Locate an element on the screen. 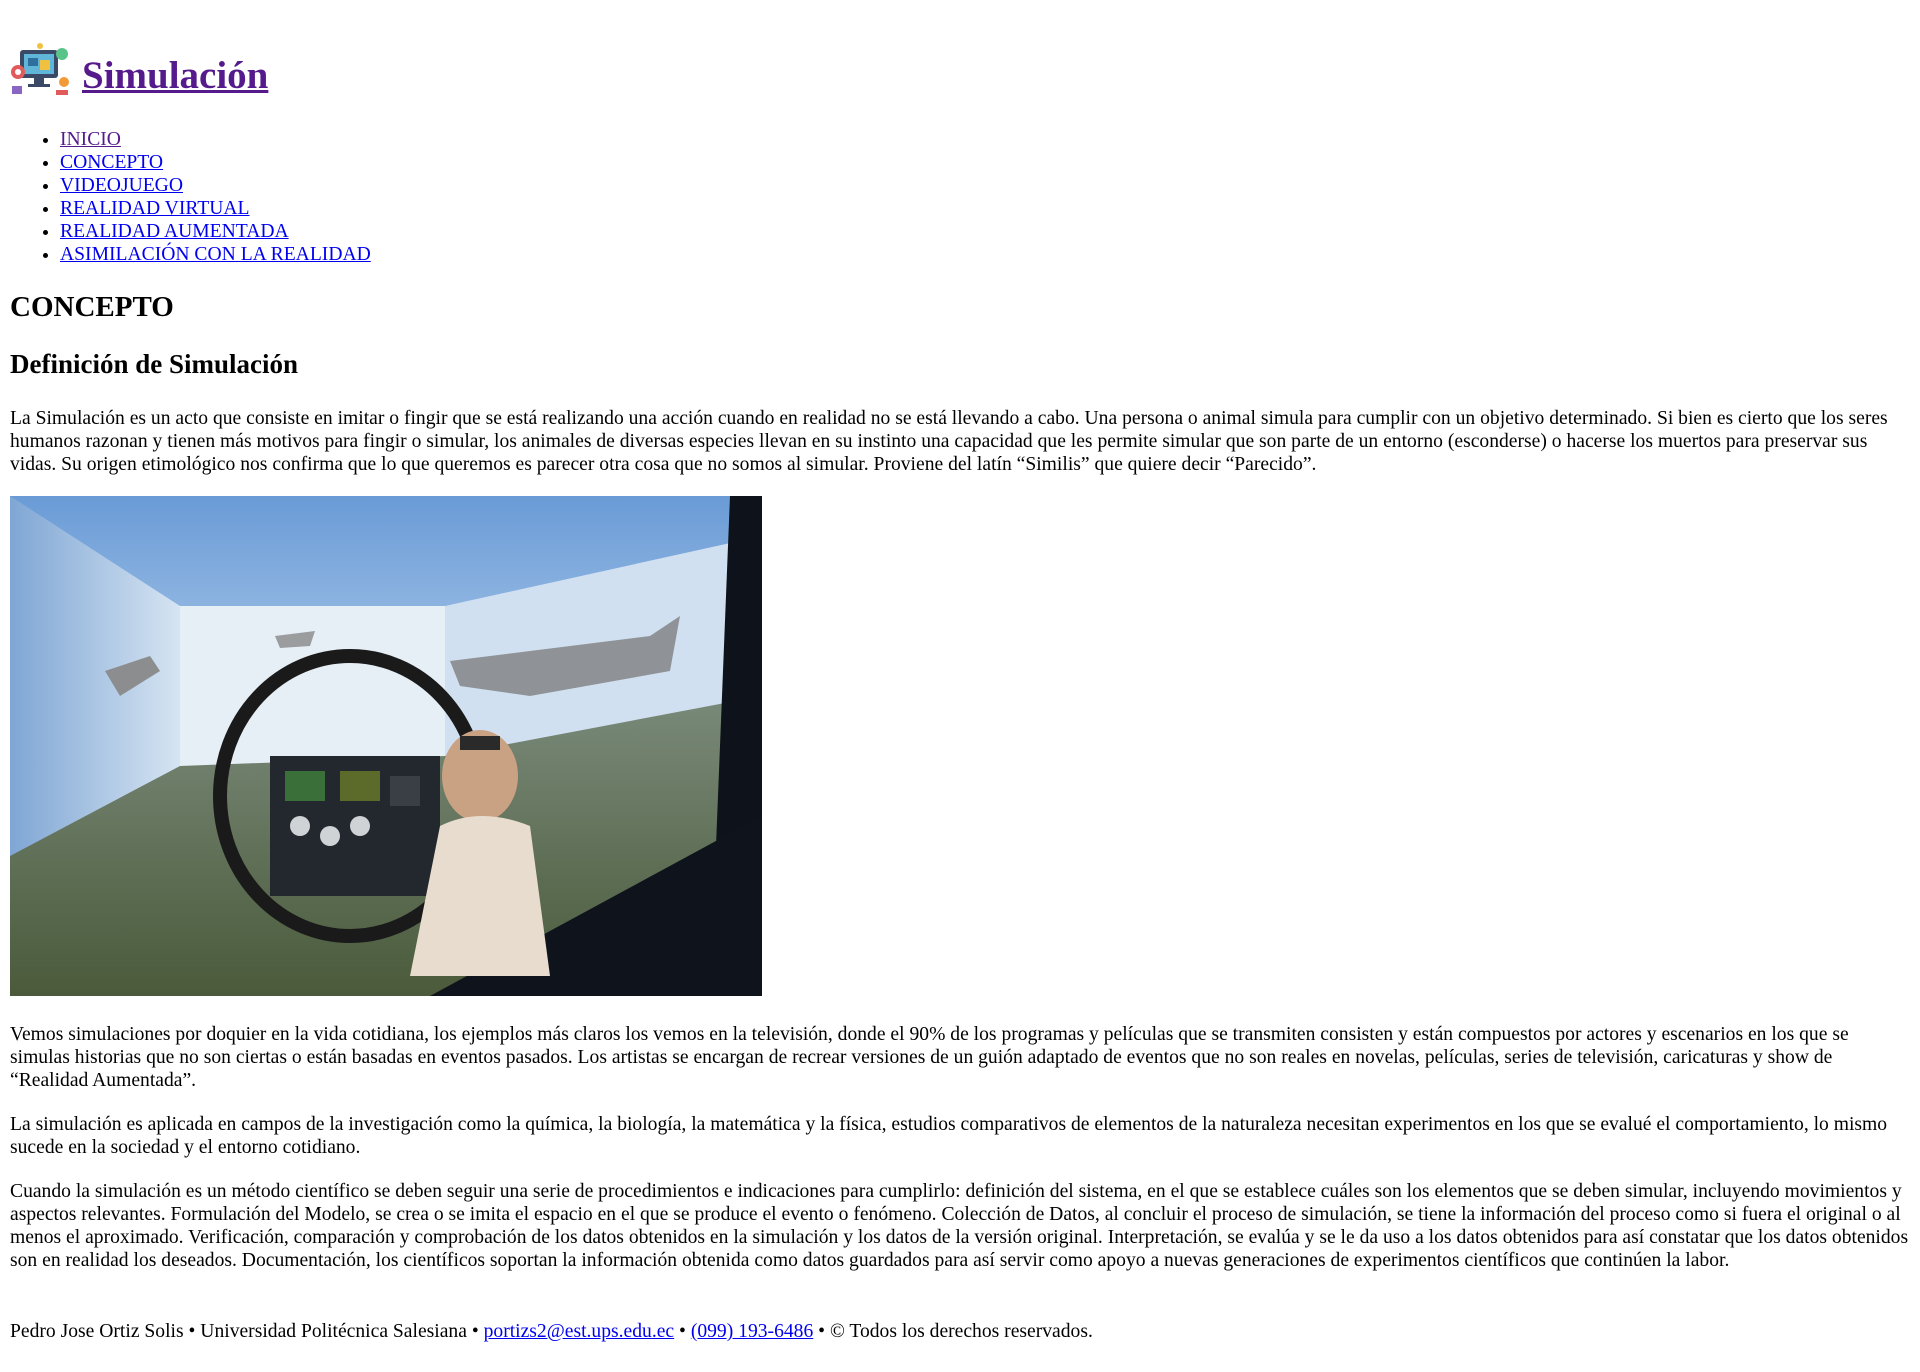 This screenshot has width=1920, height=1372. footer-email-link: portizs2@est.ups.edu.ec is located at coordinates (579, 1331).